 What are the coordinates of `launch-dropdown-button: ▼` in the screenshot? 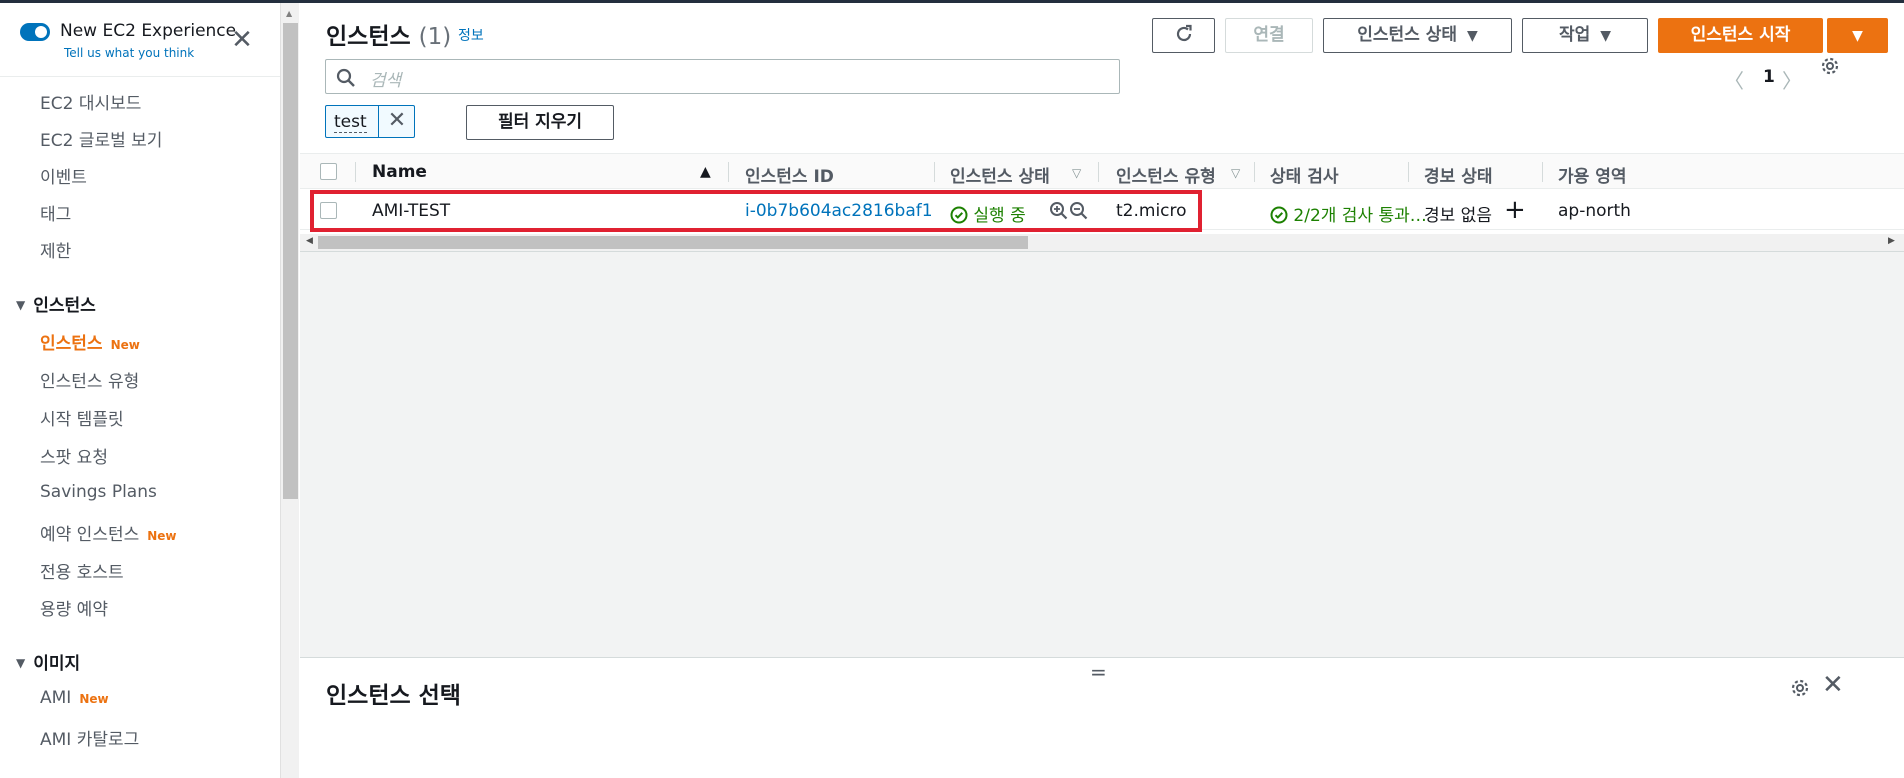 It's located at (1857, 35).